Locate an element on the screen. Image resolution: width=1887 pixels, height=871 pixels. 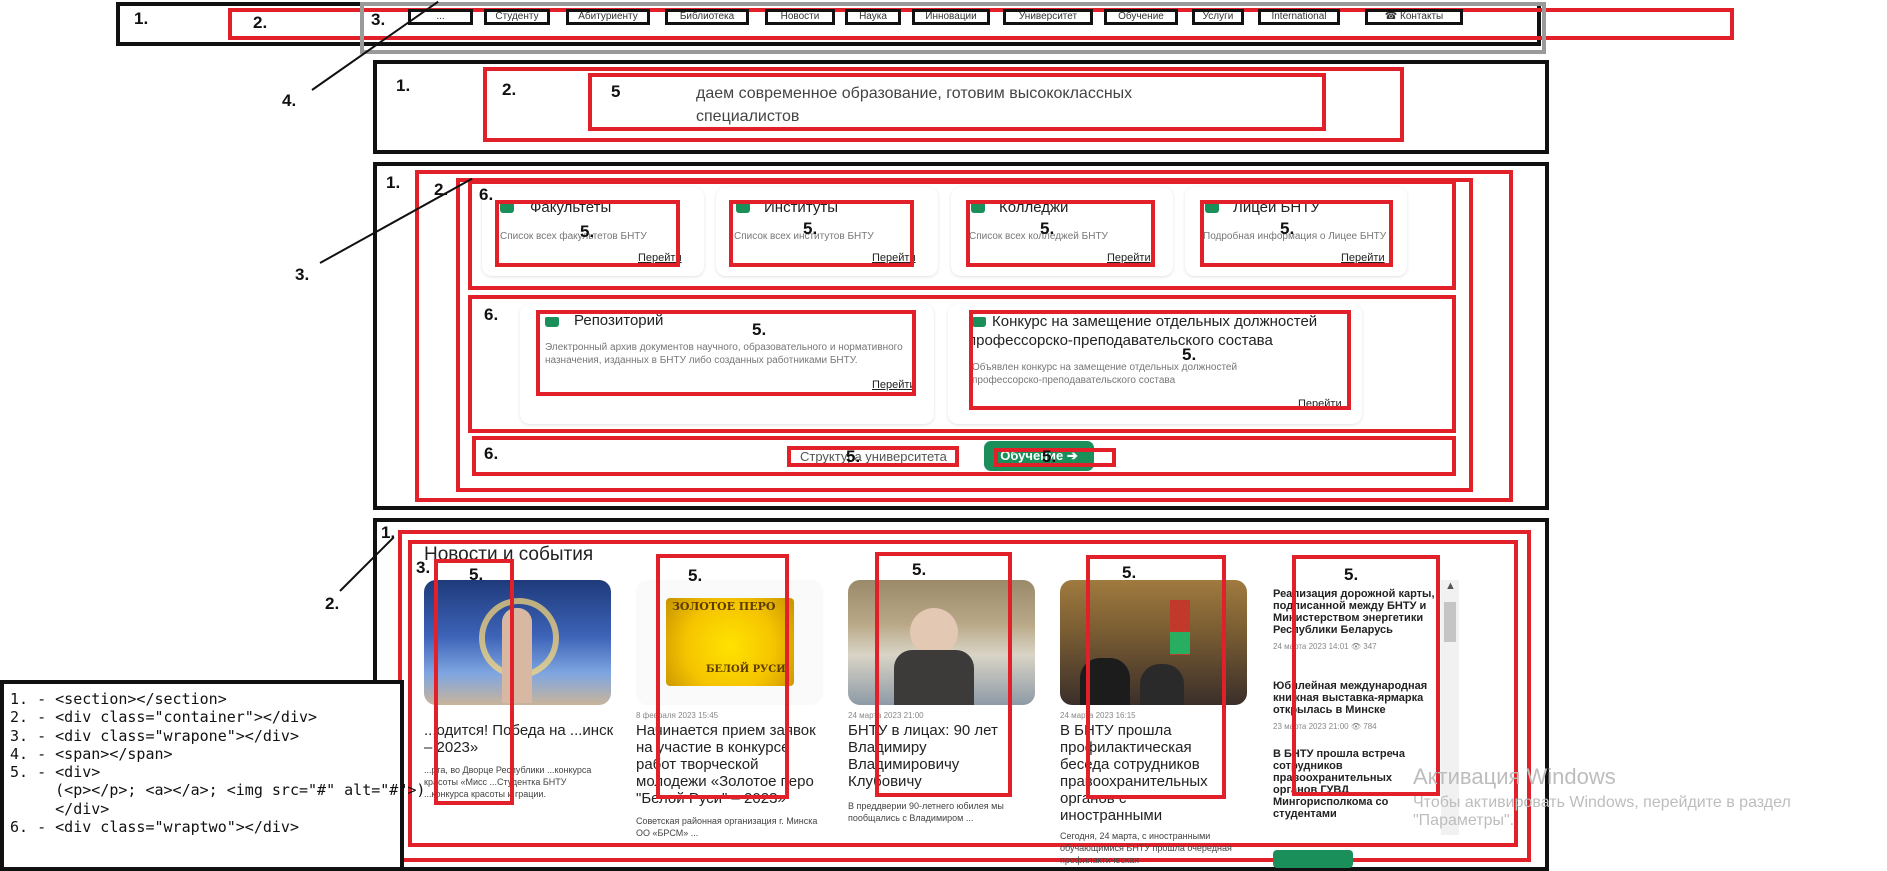
legend-line: </div> is located at coordinates (60, 808).